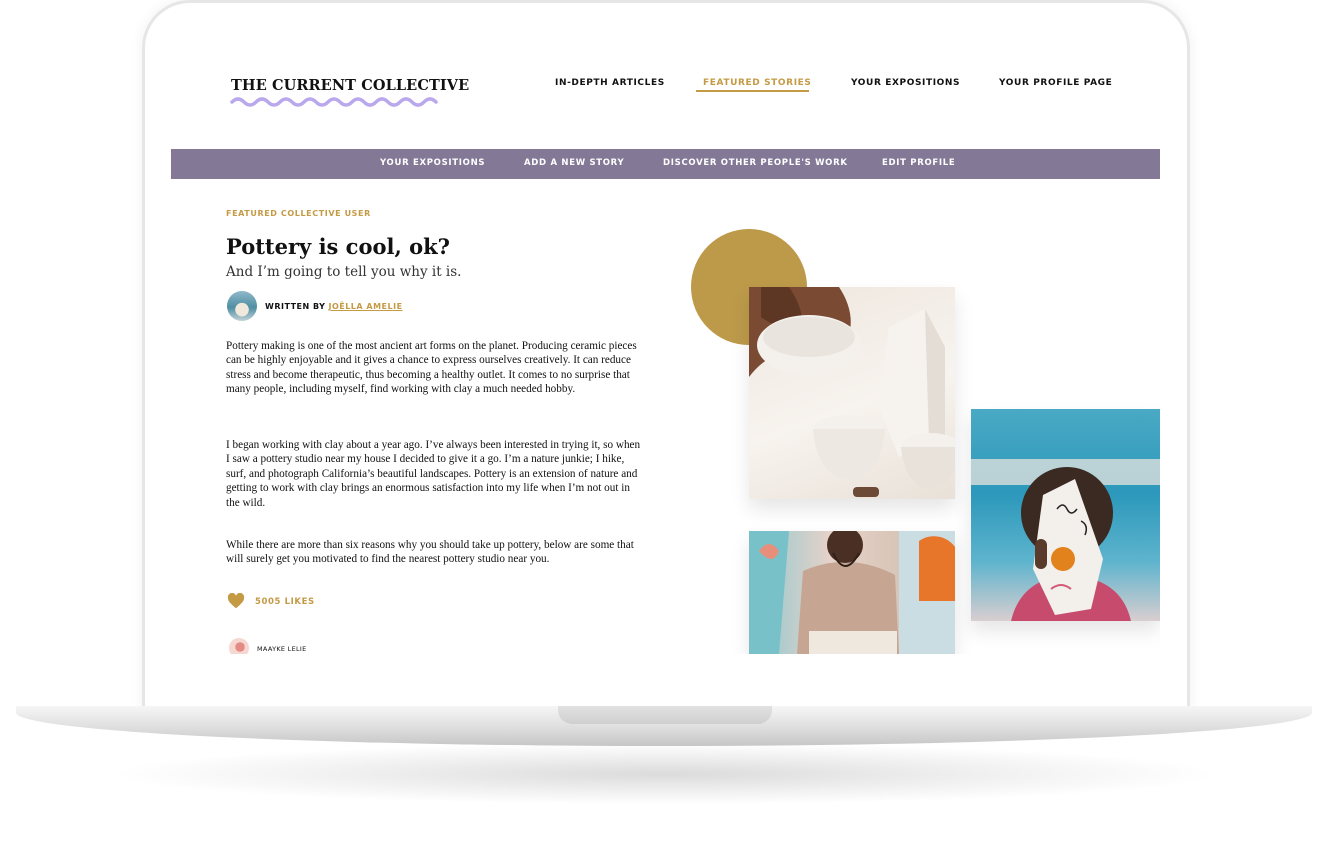  Describe the element at coordinates (1055, 83) in the screenshot. I see `nav-your-profile-page: YOUR PROFILE PAGE` at that location.